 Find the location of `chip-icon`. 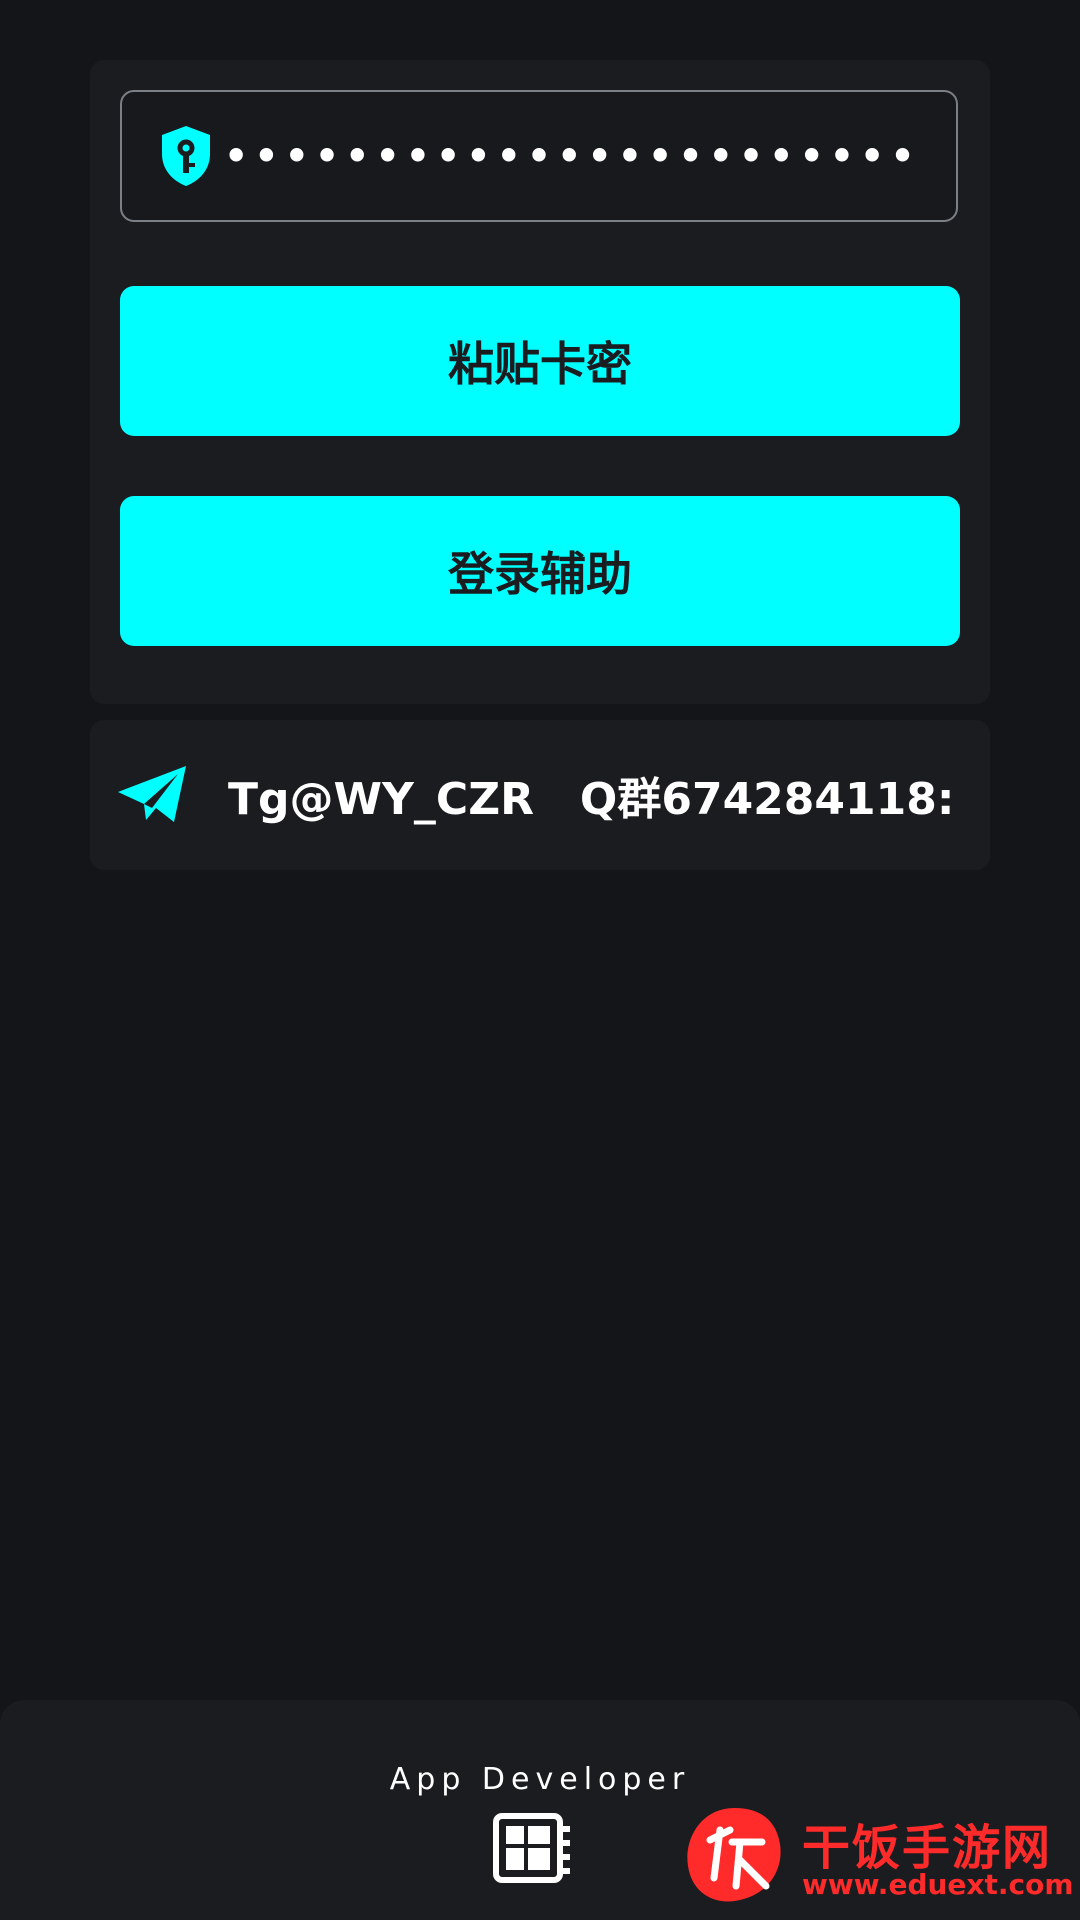

chip-icon is located at coordinates (532, 1848).